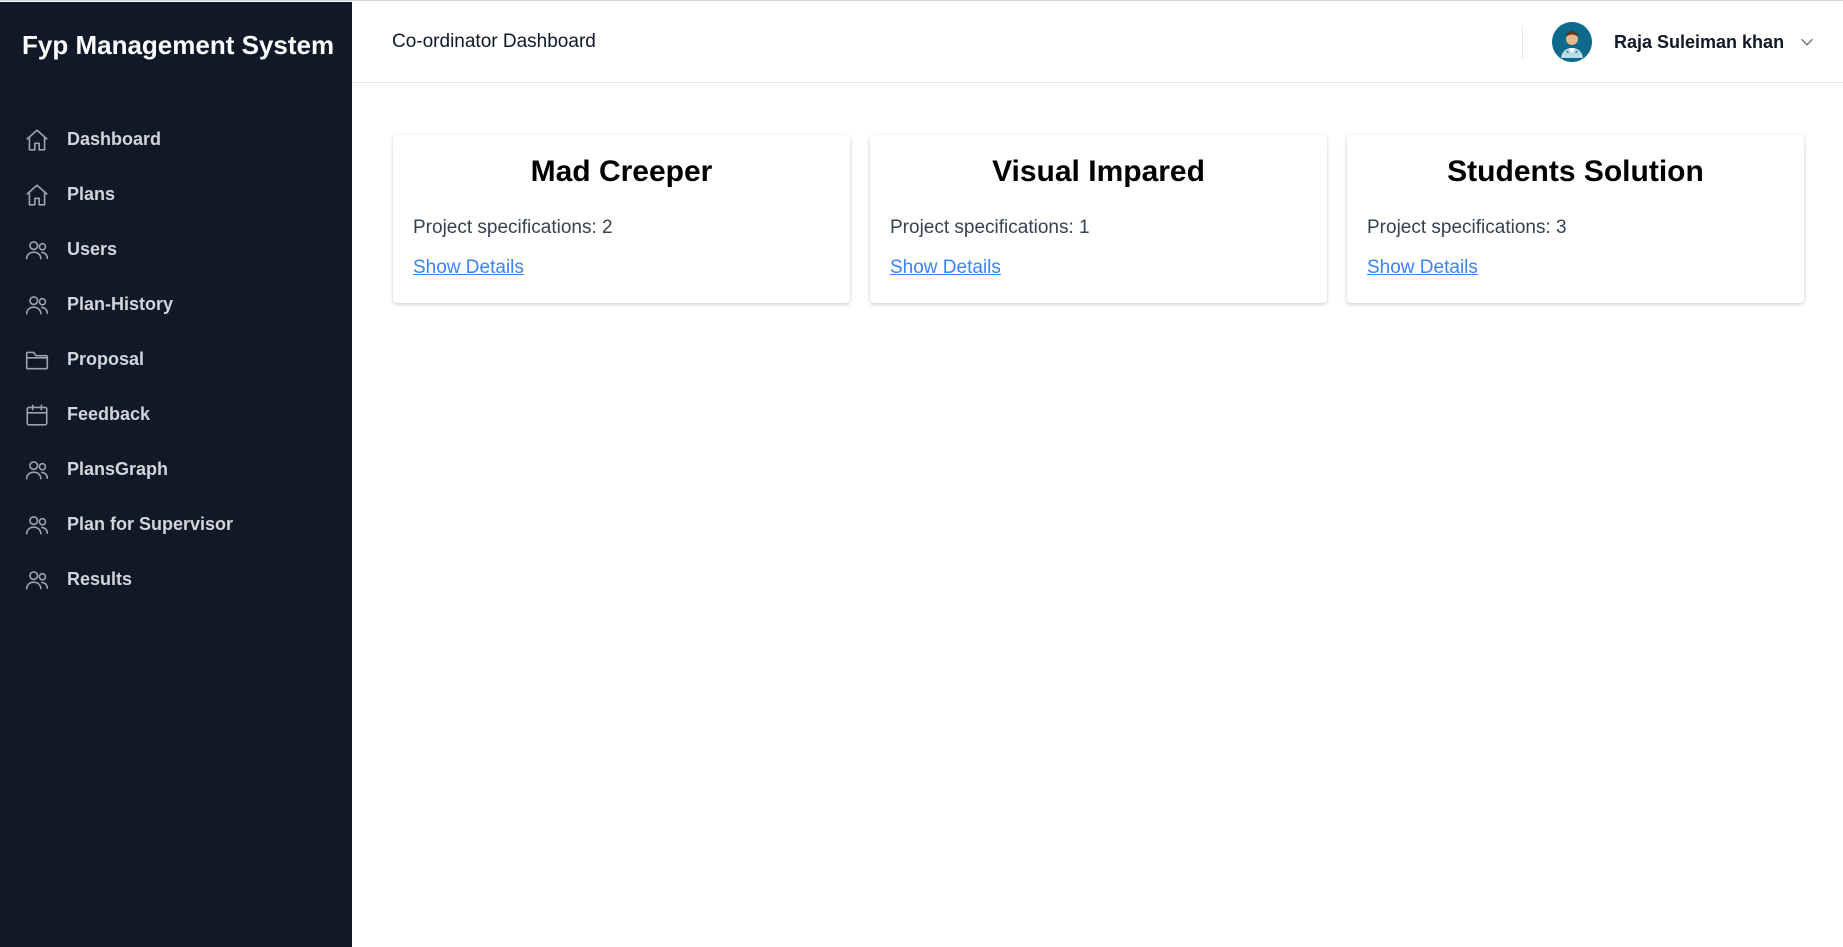 This screenshot has height=947, width=1843. Describe the element at coordinates (150, 524) in the screenshot. I see `sidebar-item-label: Plan for Supervisor` at that location.